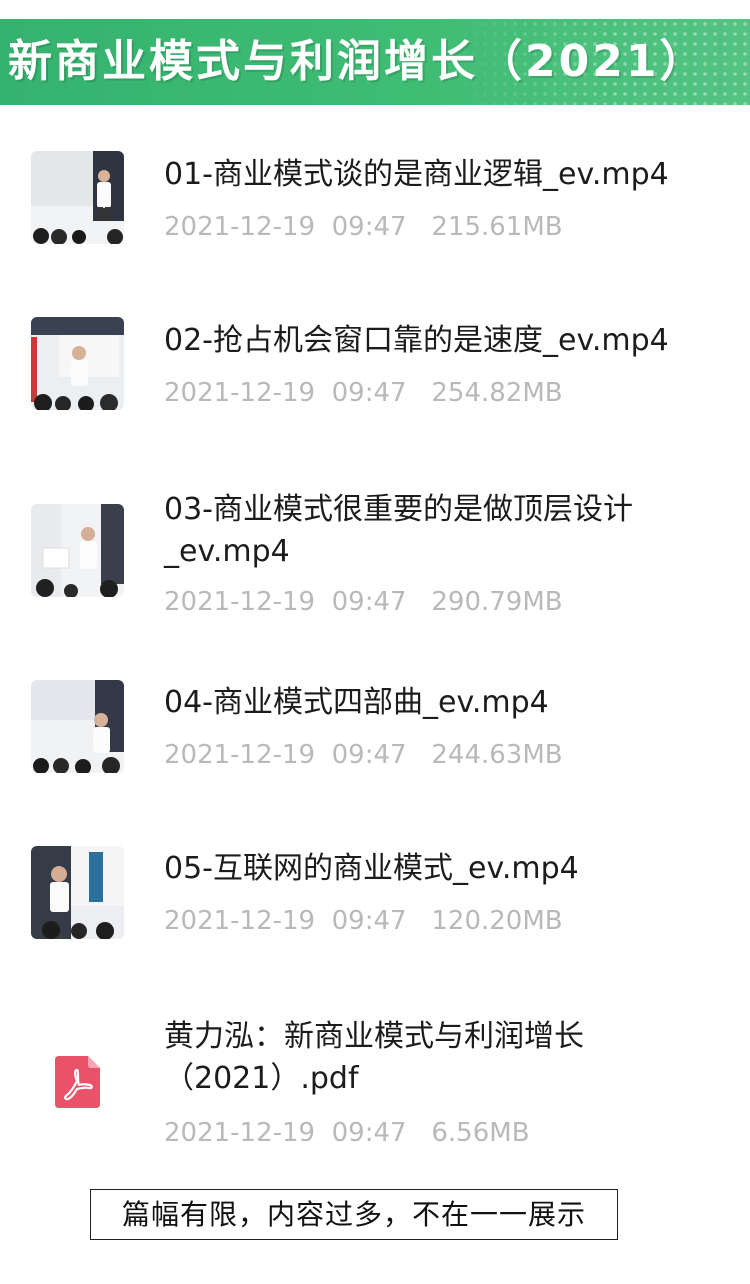 Image resolution: width=750 pixels, height=1284 pixels. Describe the element at coordinates (374, 1057) in the screenshot. I see `file-name: 黄力泓：新商业模式与利润增长（2021）.pdf` at that location.